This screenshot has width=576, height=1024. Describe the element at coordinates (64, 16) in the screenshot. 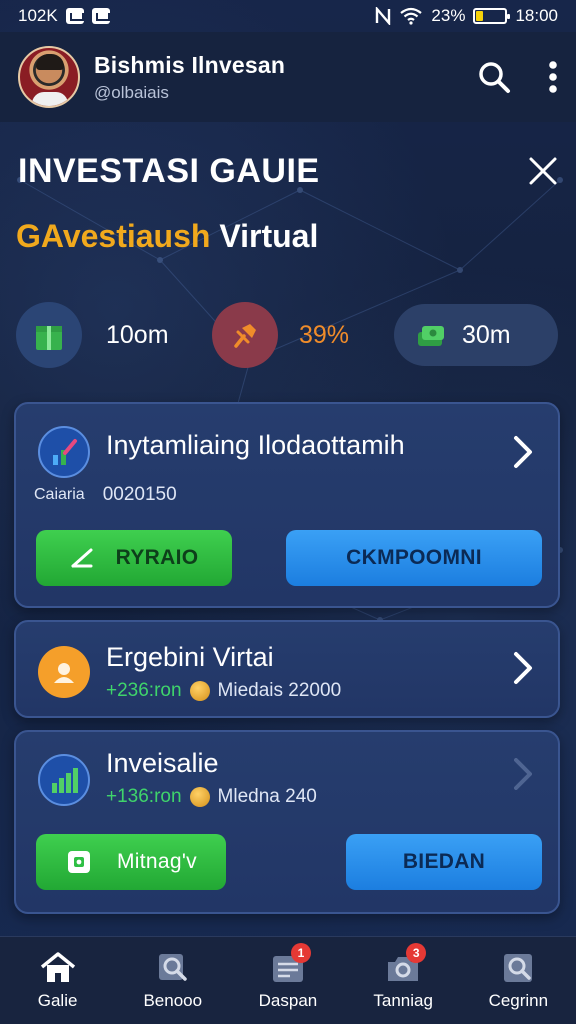

I see `status-left: 102K` at that location.